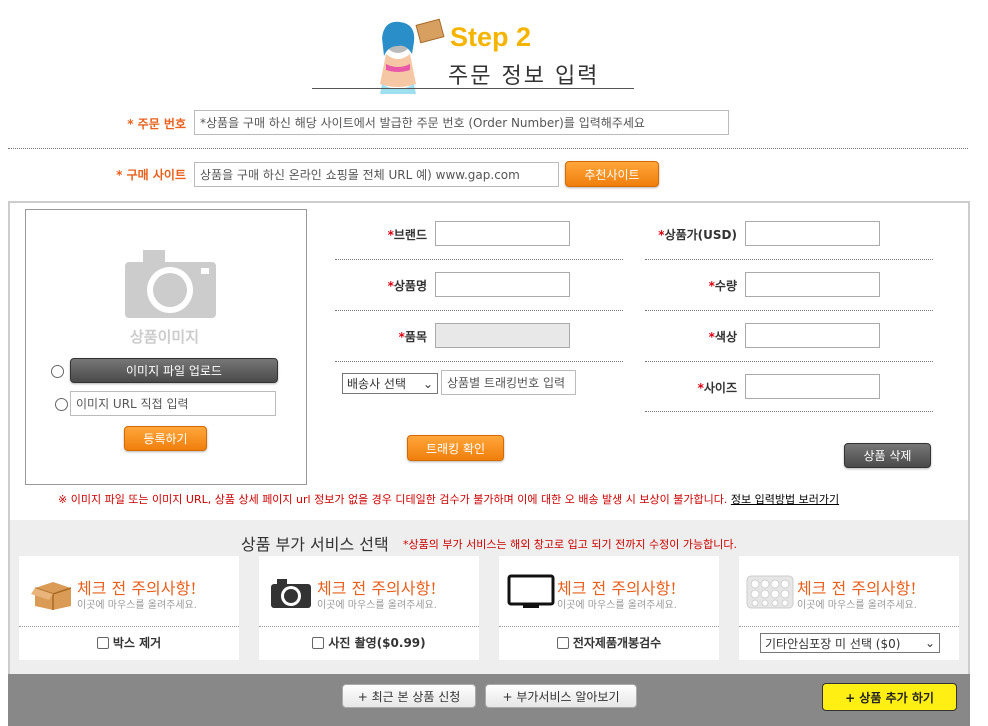 The image size is (988, 726). What do you see at coordinates (812, 386) in the screenshot?
I see `size-input` at bounding box center [812, 386].